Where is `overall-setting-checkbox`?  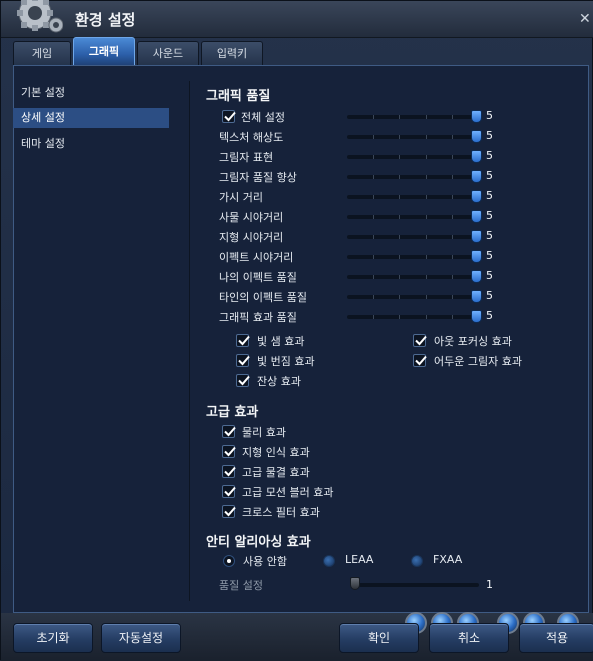
overall-setting-checkbox is located at coordinates (229, 116).